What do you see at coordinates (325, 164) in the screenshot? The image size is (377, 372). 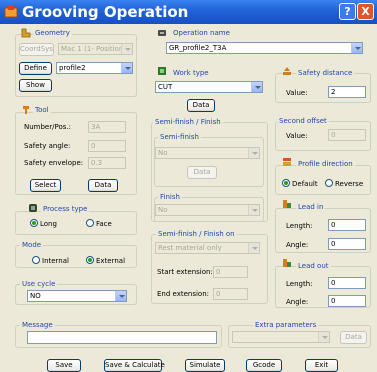 I see `profile-direction-title: Profile direction` at bounding box center [325, 164].